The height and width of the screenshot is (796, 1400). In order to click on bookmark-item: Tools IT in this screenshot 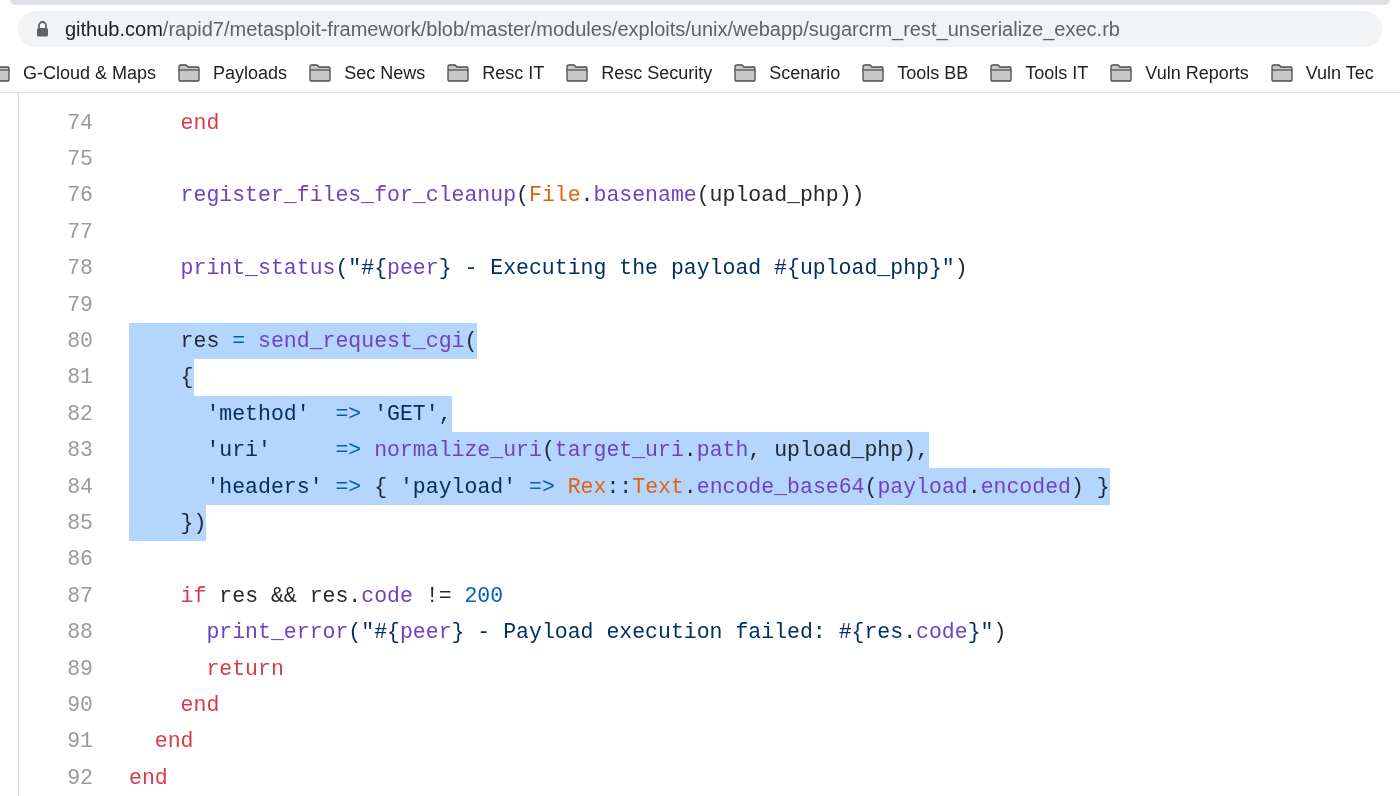, I will do `click(1039, 73)`.